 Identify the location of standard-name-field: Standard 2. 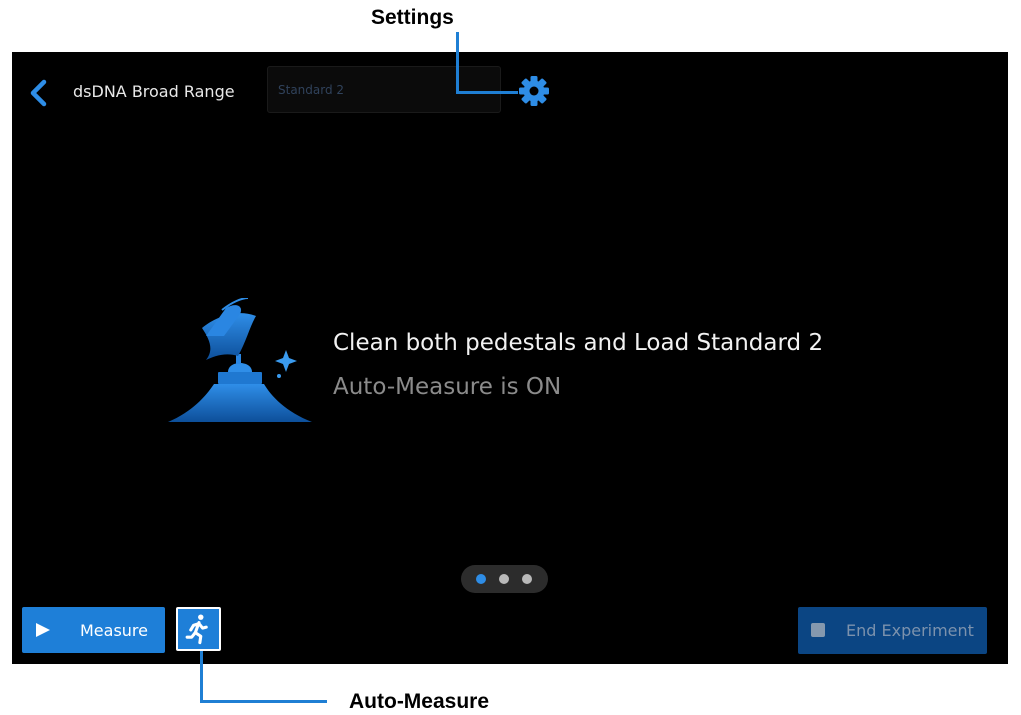
(384, 89).